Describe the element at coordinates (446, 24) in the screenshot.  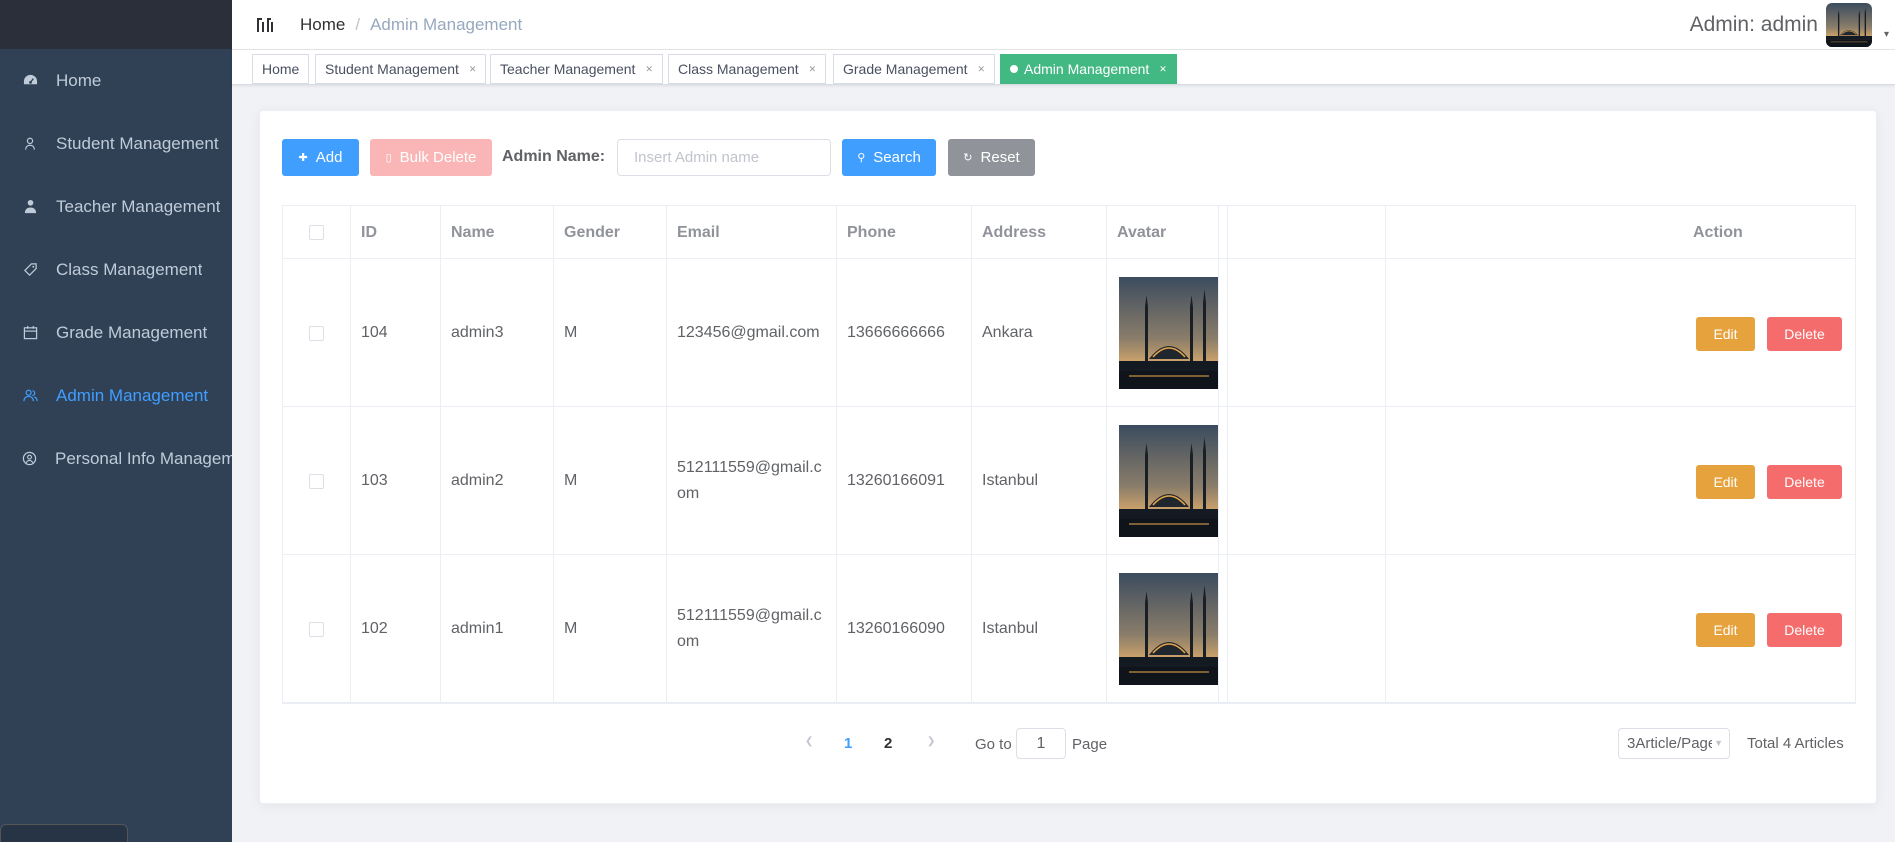
I see `breadcrumb-current: Admin Management` at that location.